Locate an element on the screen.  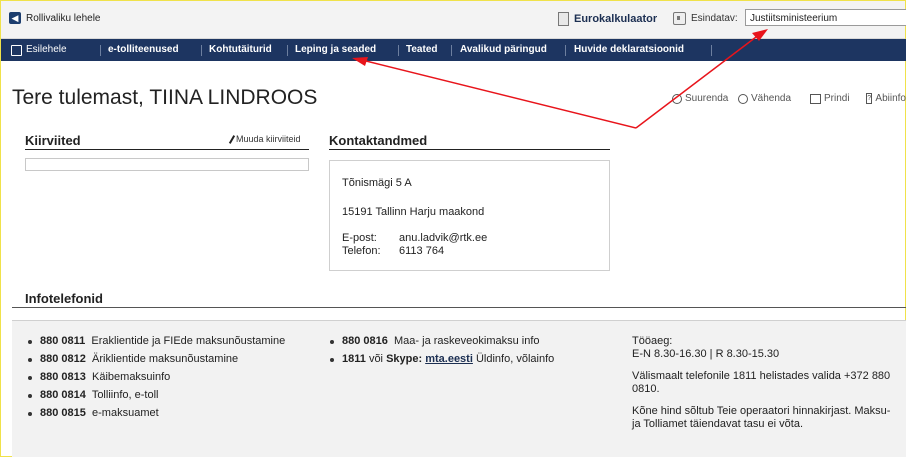
annotation-line-right is located at coordinates (698, 81).